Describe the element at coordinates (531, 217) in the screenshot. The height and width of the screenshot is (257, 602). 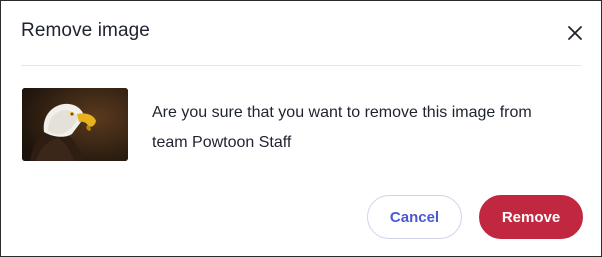
I see `remove-button: Remove` at that location.